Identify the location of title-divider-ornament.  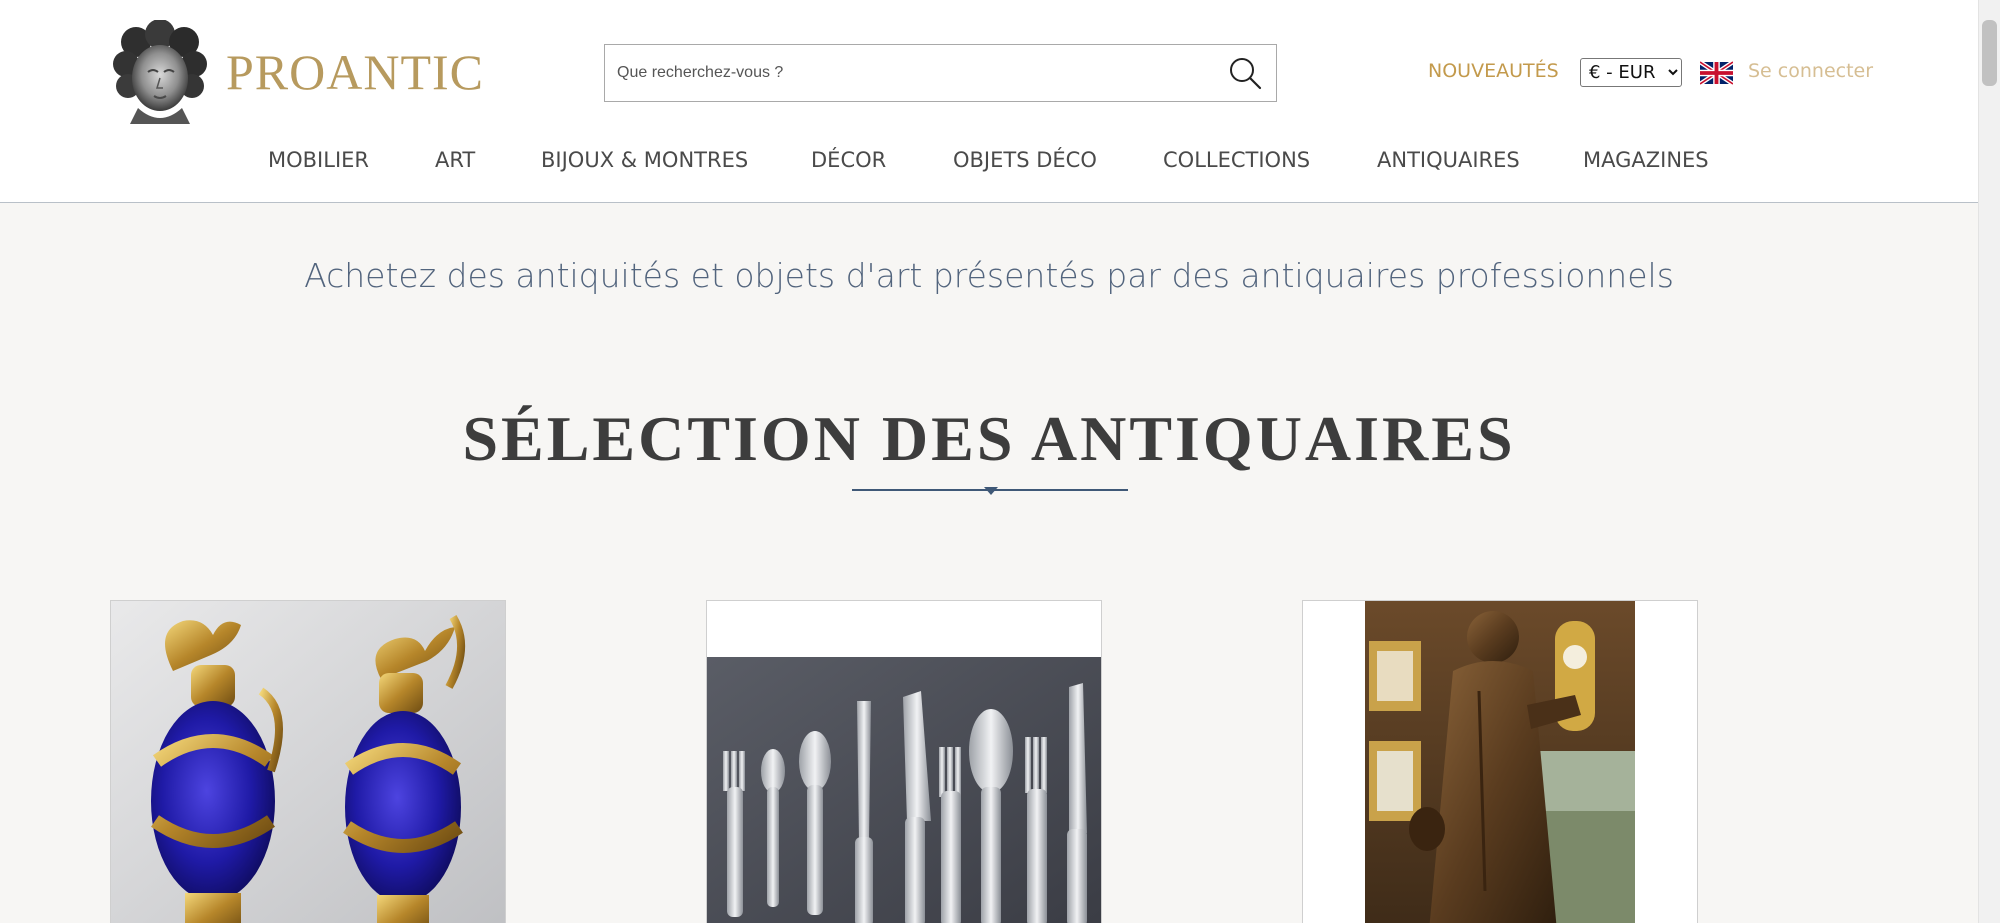
(991, 491).